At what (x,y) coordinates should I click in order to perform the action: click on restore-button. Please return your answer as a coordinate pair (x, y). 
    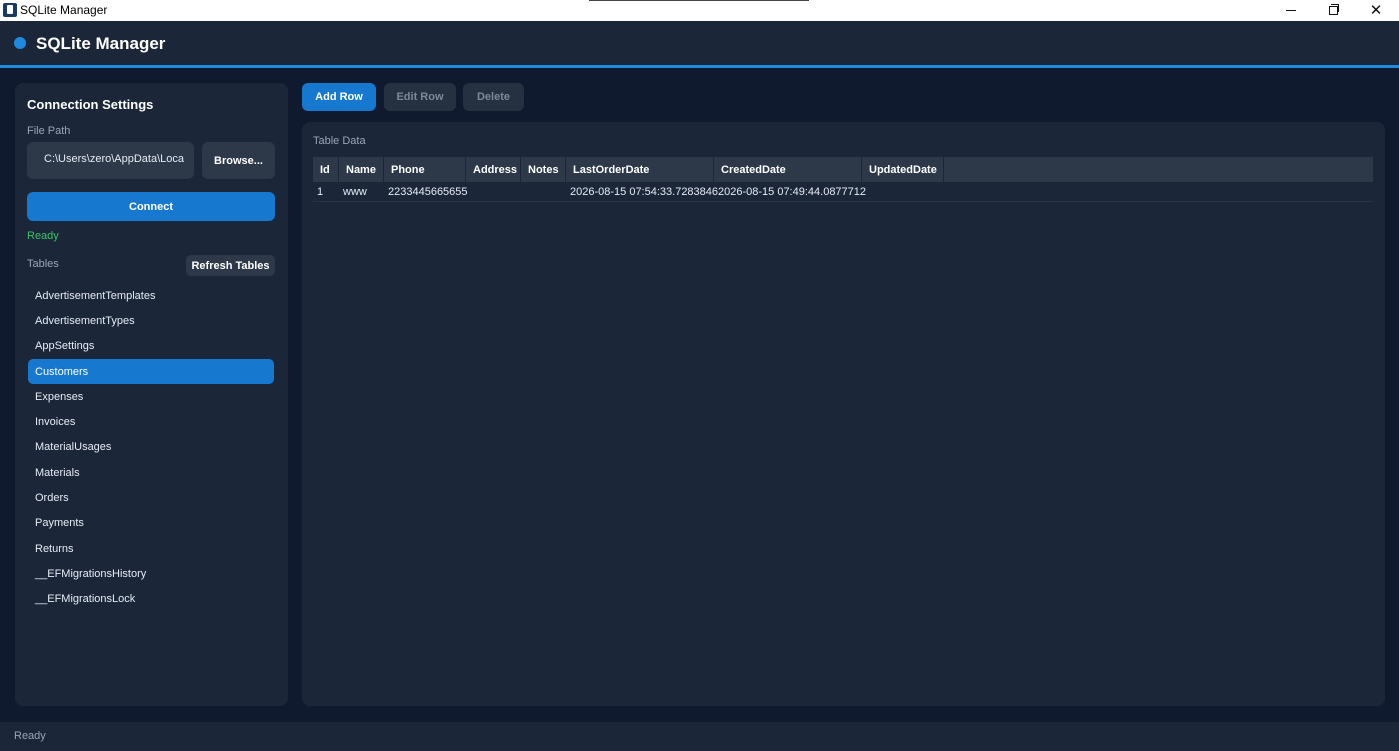
    Looking at the image, I should click on (1333, 10).